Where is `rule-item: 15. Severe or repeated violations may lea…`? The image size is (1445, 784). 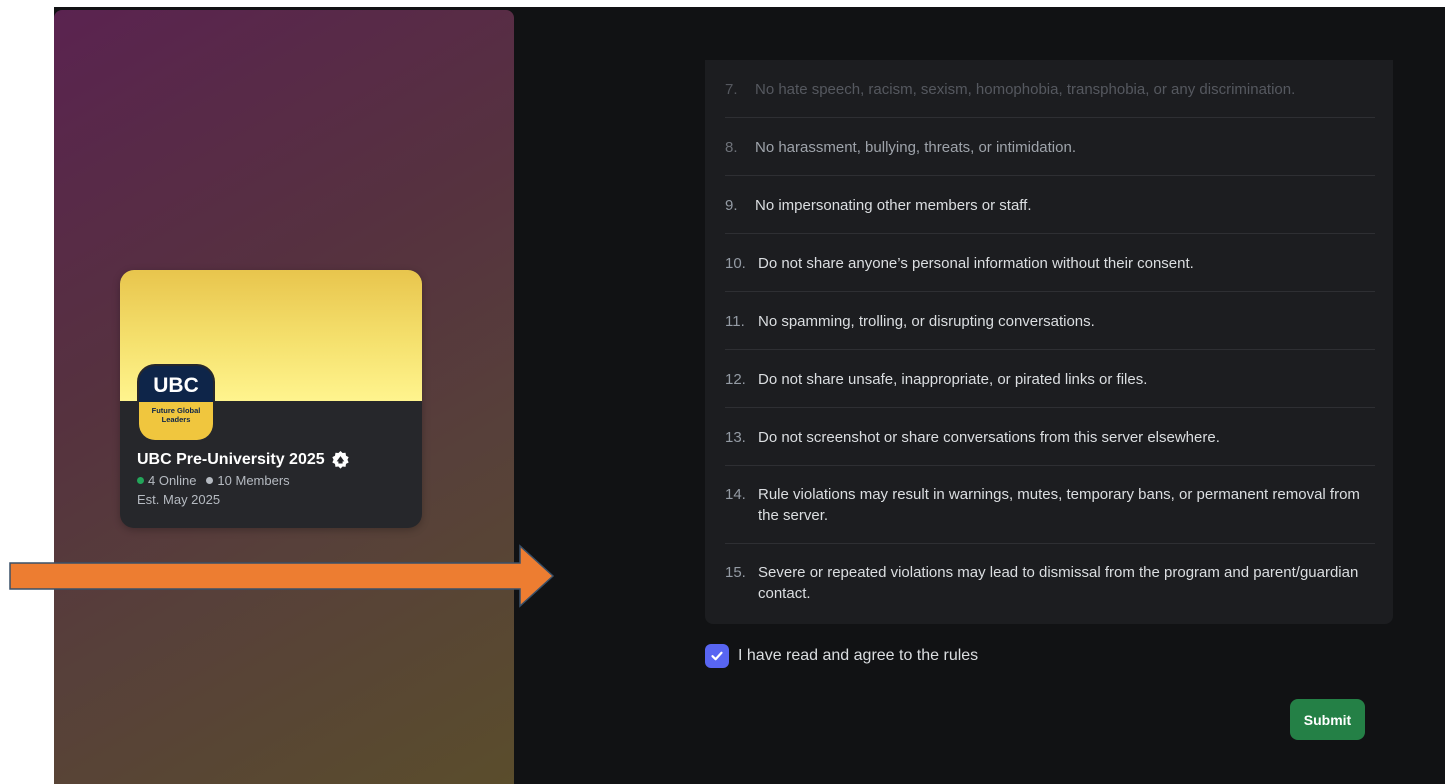 rule-item: 15. Severe or repeated violations may lea… is located at coordinates (1050, 583).